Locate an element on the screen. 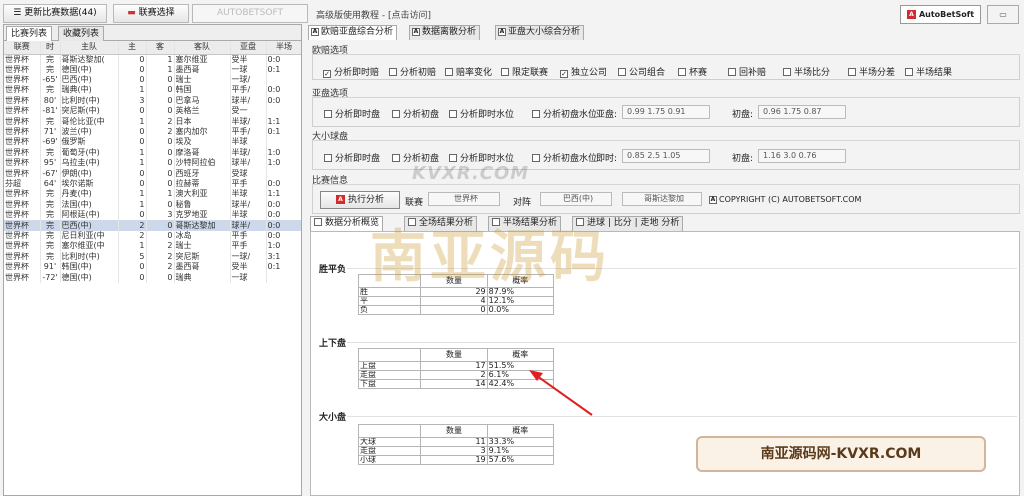  odds-checkbox: ✓ 分析即时赔 is located at coordinates (351, 71).